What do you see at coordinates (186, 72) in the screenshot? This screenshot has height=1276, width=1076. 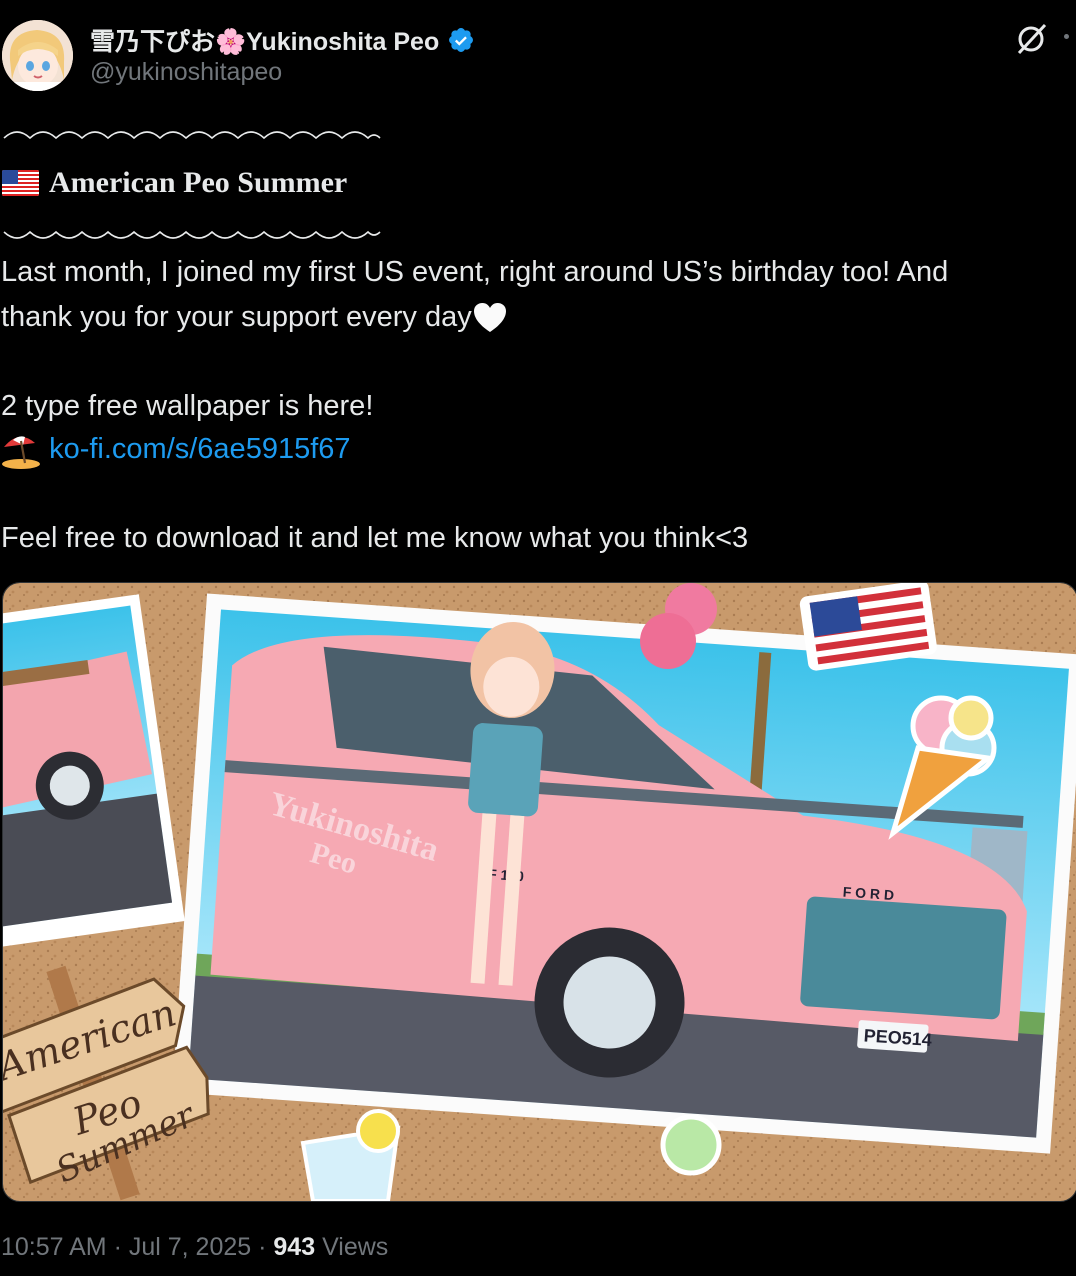 I see `author-handle: @yukinoshitapeo` at bounding box center [186, 72].